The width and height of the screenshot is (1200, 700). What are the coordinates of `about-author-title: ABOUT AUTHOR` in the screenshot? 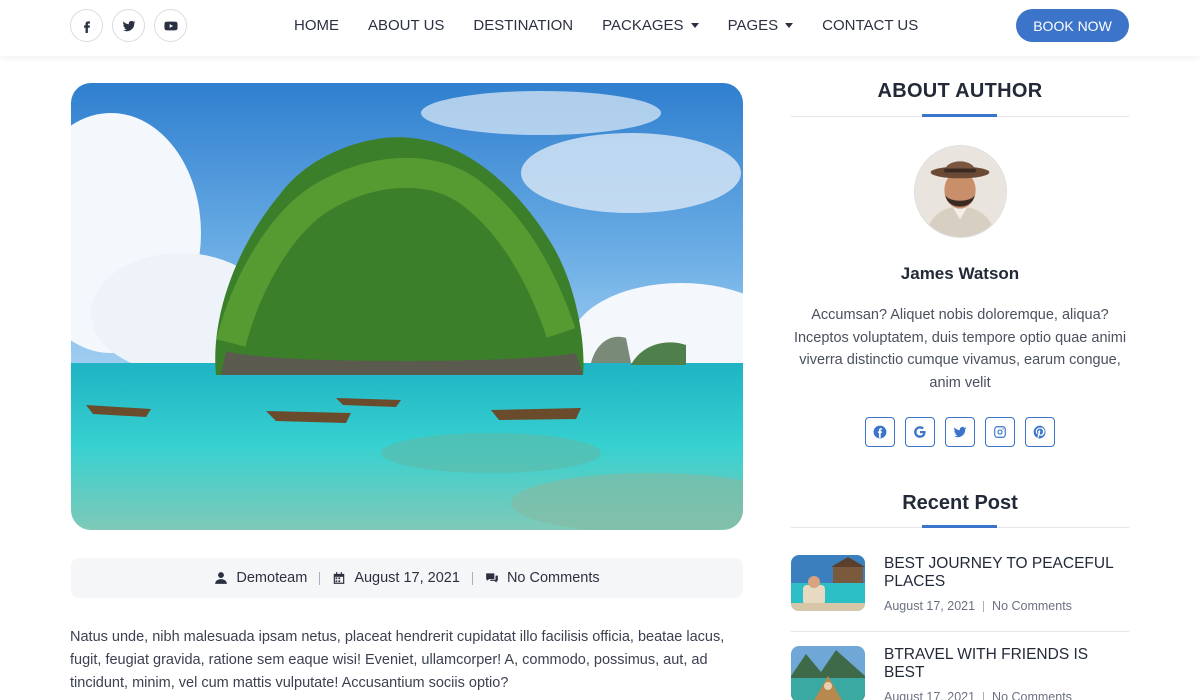 It's located at (960, 91).